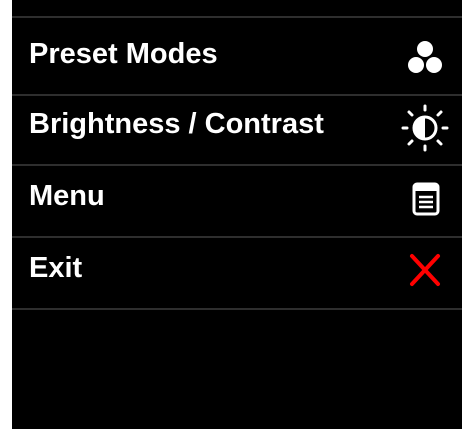 This screenshot has height=429, width=472. What do you see at coordinates (427, 58) in the screenshot?
I see `preset-modes-icon` at bounding box center [427, 58].